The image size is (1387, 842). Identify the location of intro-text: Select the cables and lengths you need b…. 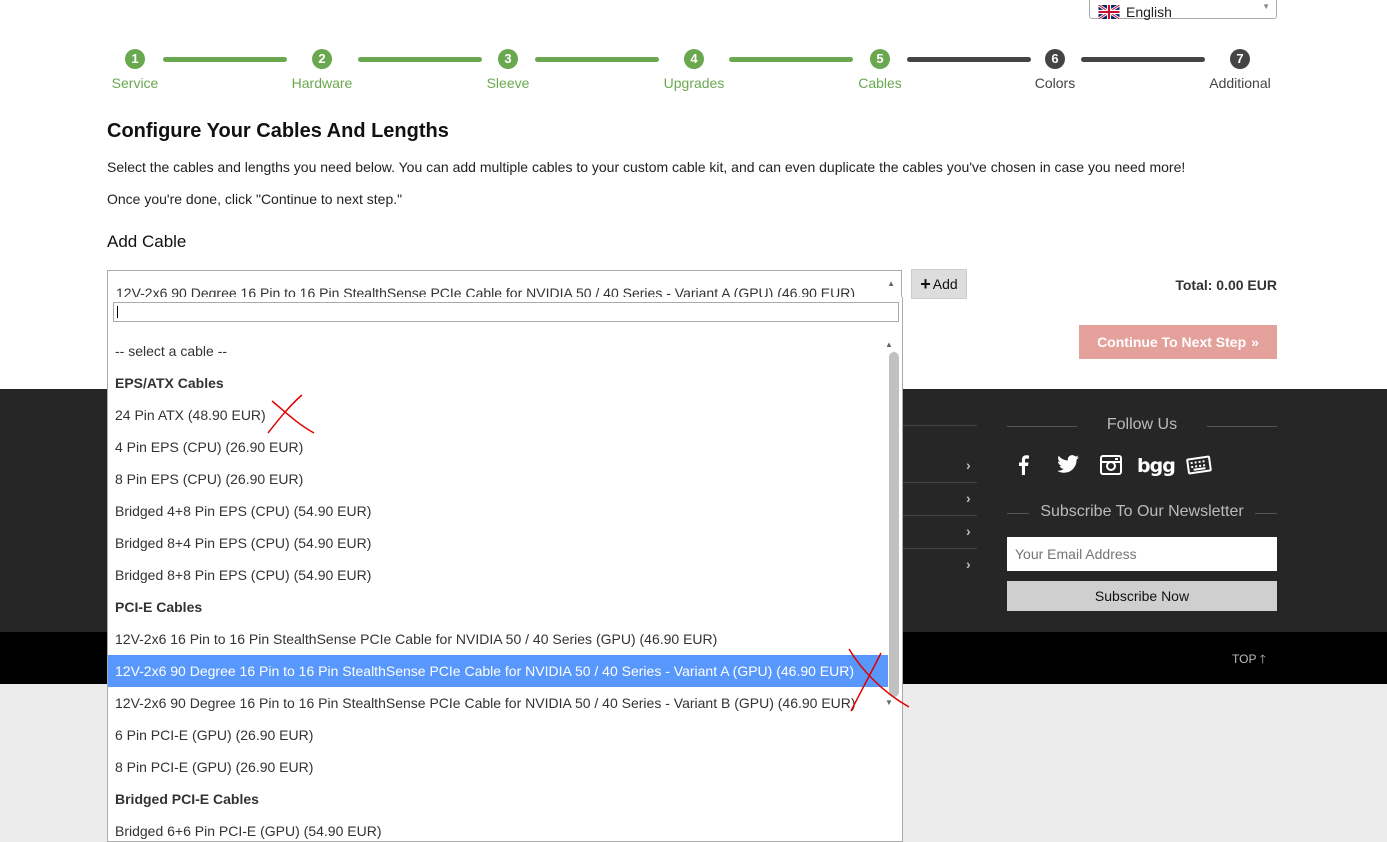
(646, 167).